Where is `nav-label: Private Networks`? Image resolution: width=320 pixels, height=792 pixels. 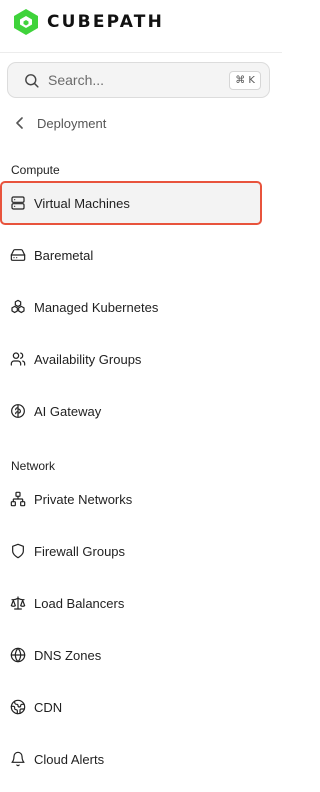
nav-label: Private Networks is located at coordinates (83, 499).